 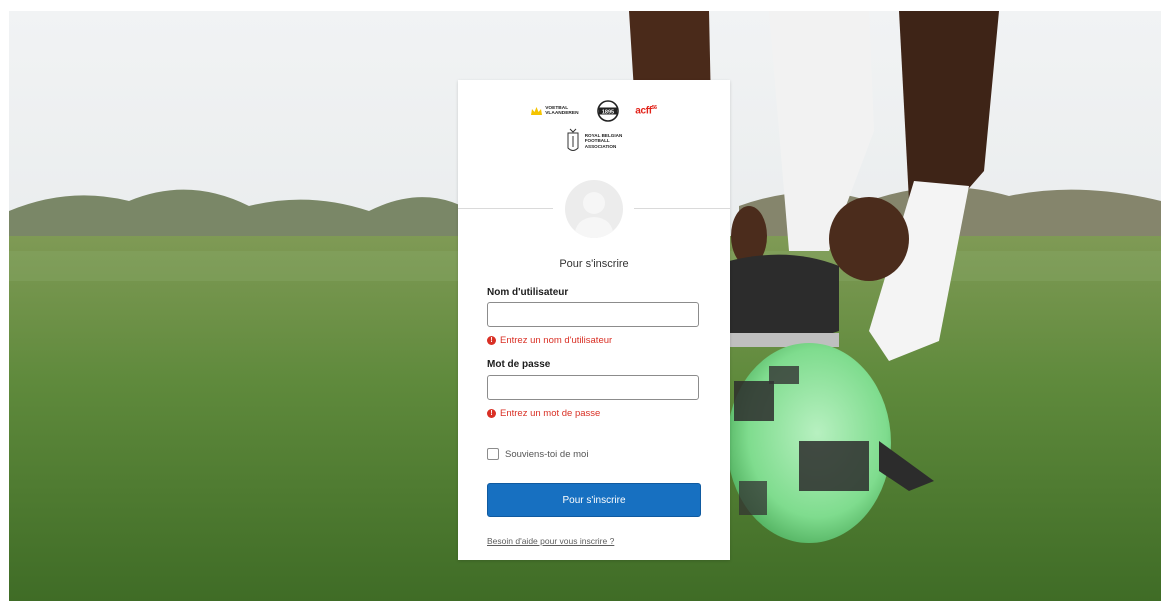 I want to click on user-silhouette-icon, so click(x=594, y=209).